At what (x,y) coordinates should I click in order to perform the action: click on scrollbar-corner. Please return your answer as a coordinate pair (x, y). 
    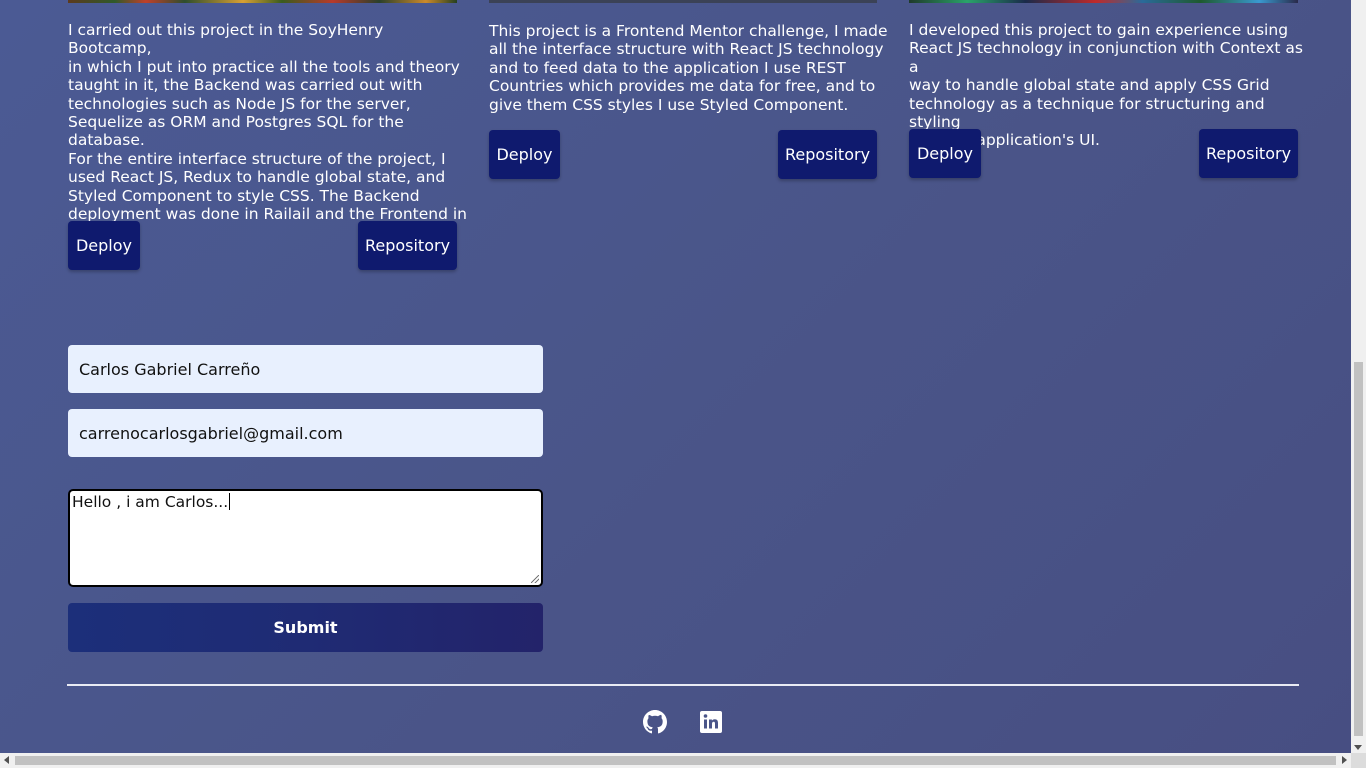
    Looking at the image, I should click on (1358, 760).